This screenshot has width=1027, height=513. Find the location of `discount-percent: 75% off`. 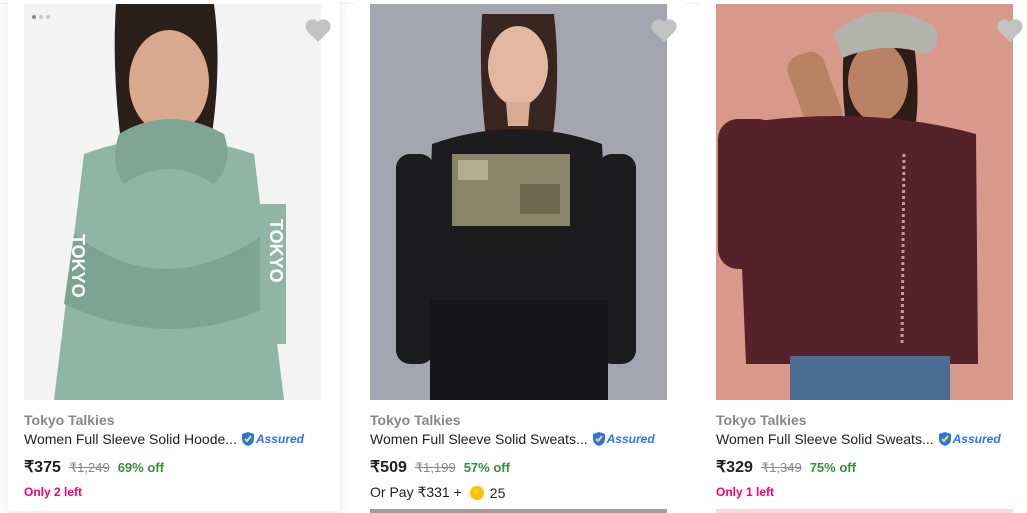

discount-percent: 75% off is located at coordinates (832, 467).